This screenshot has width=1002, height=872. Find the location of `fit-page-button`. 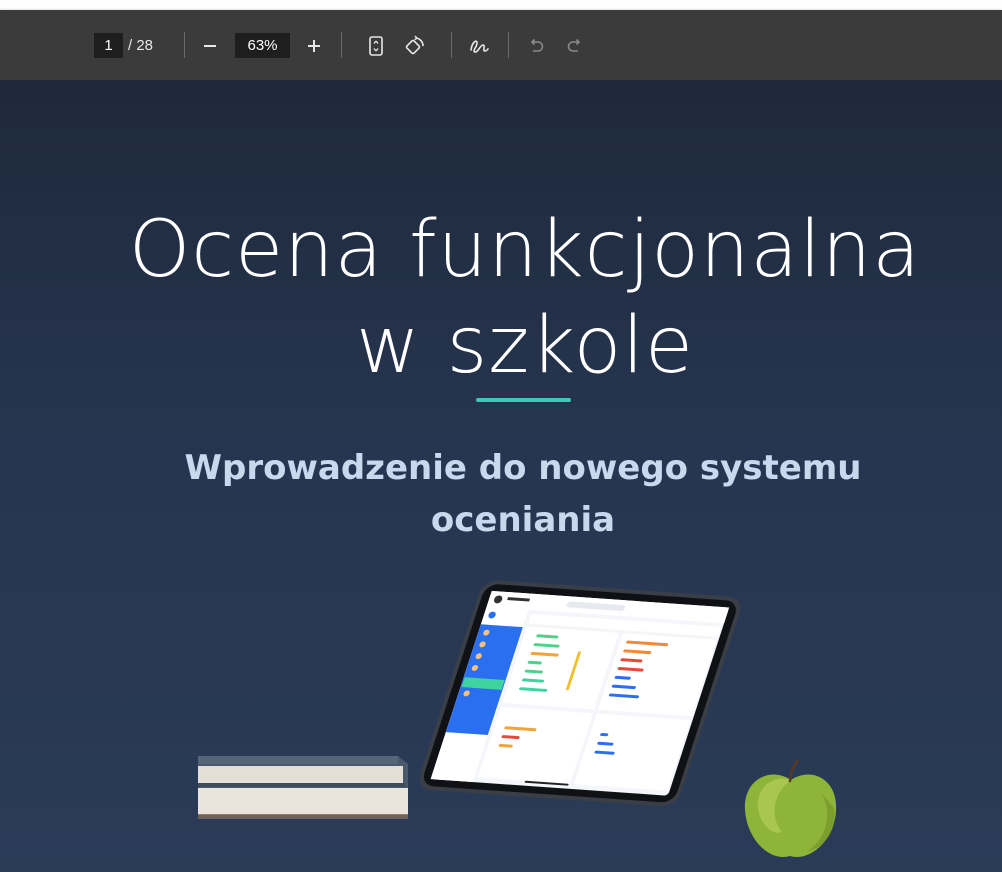

fit-page-button is located at coordinates (376, 46).